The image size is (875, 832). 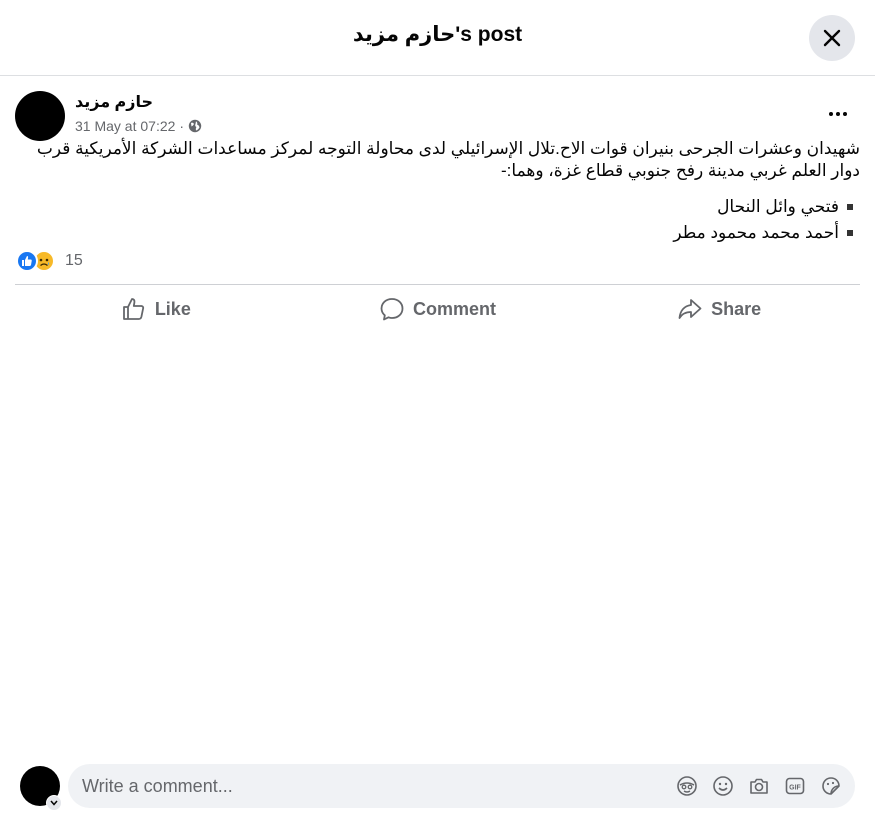 What do you see at coordinates (687, 786) in the screenshot?
I see `avatar-sticker-icon` at bounding box center [687, 786].